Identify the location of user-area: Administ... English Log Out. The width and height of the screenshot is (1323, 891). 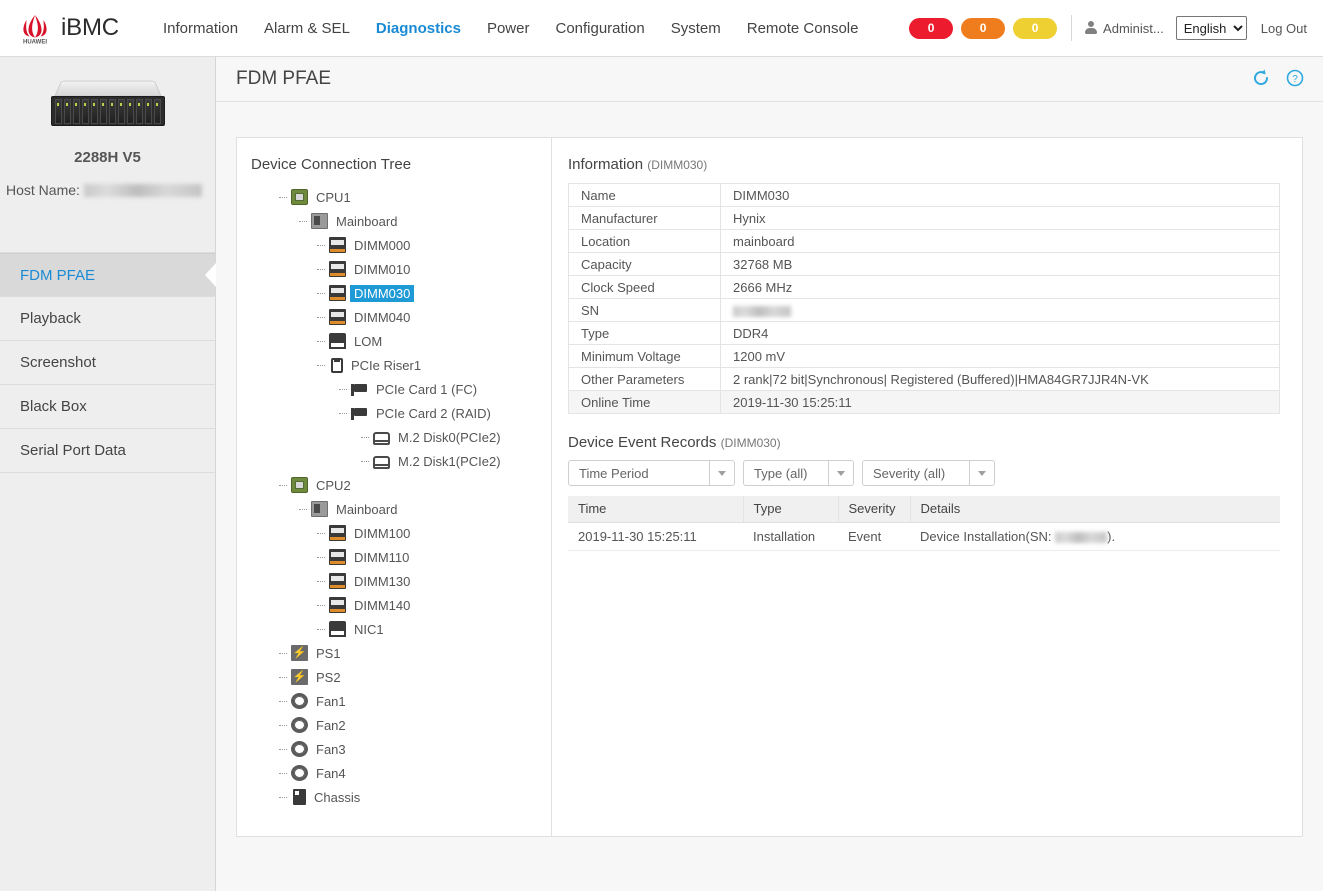
(1203, 28).